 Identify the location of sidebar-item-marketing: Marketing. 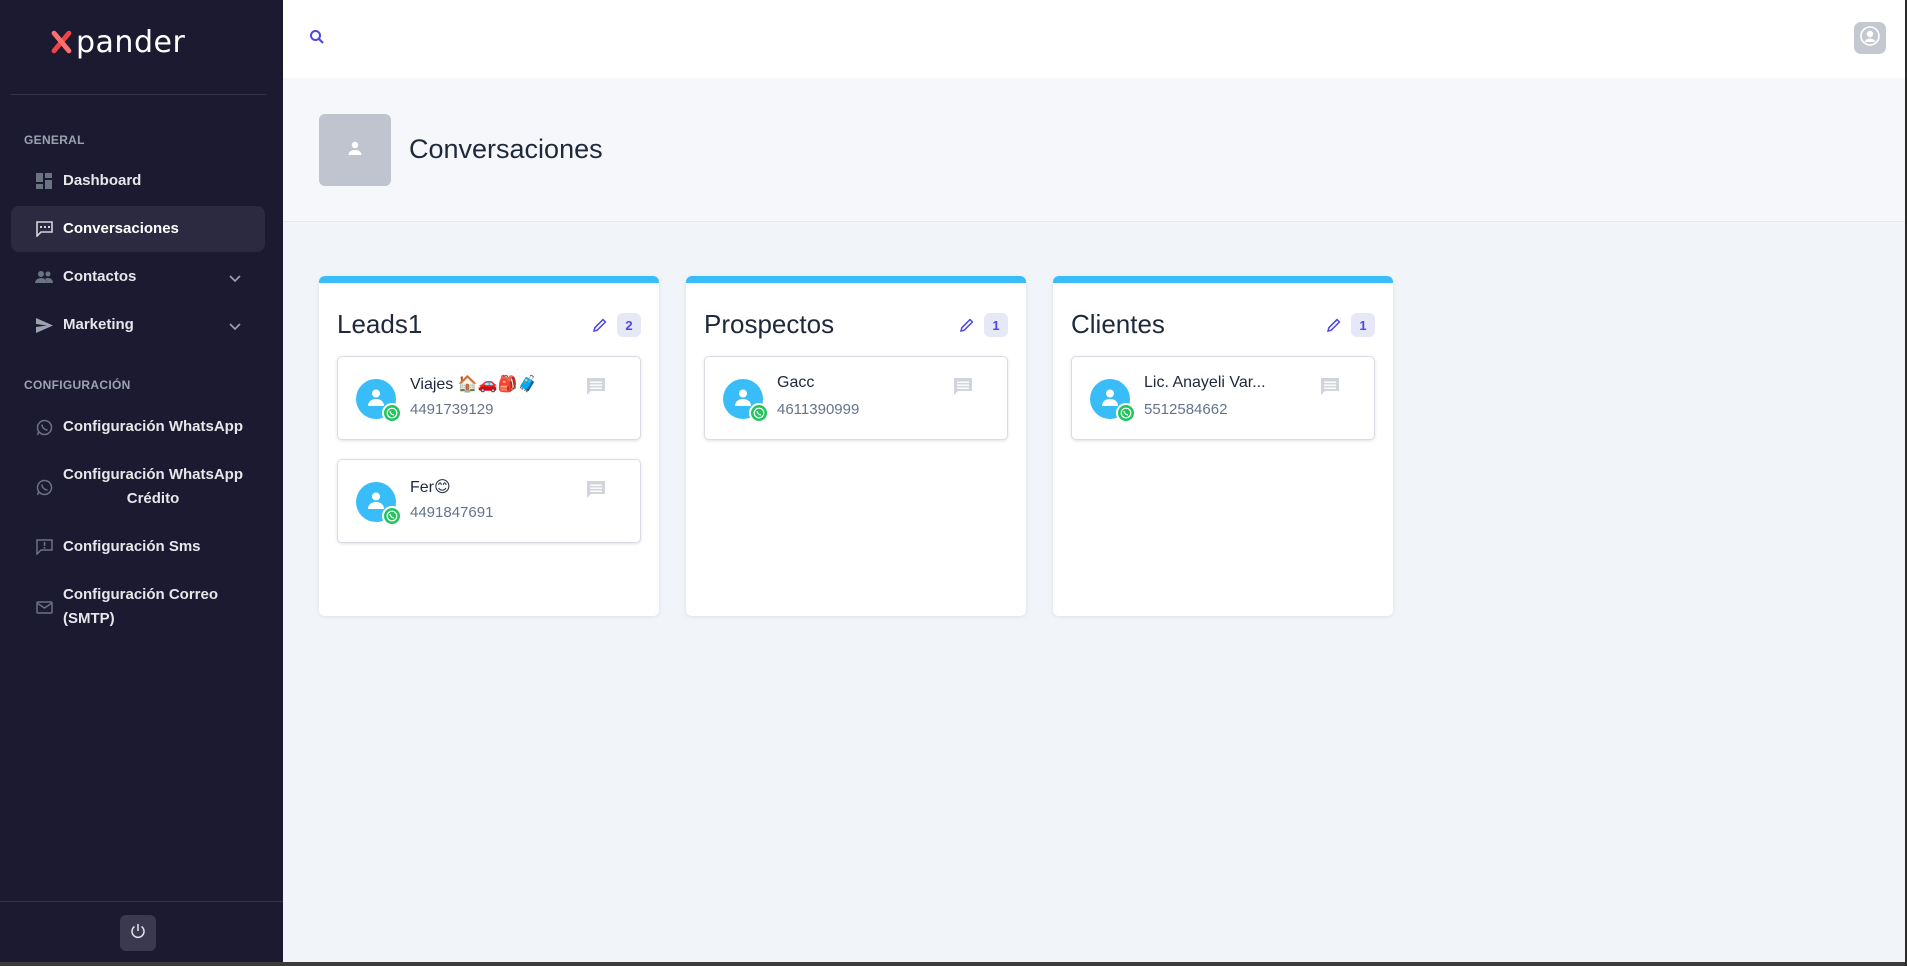
(138, 325).